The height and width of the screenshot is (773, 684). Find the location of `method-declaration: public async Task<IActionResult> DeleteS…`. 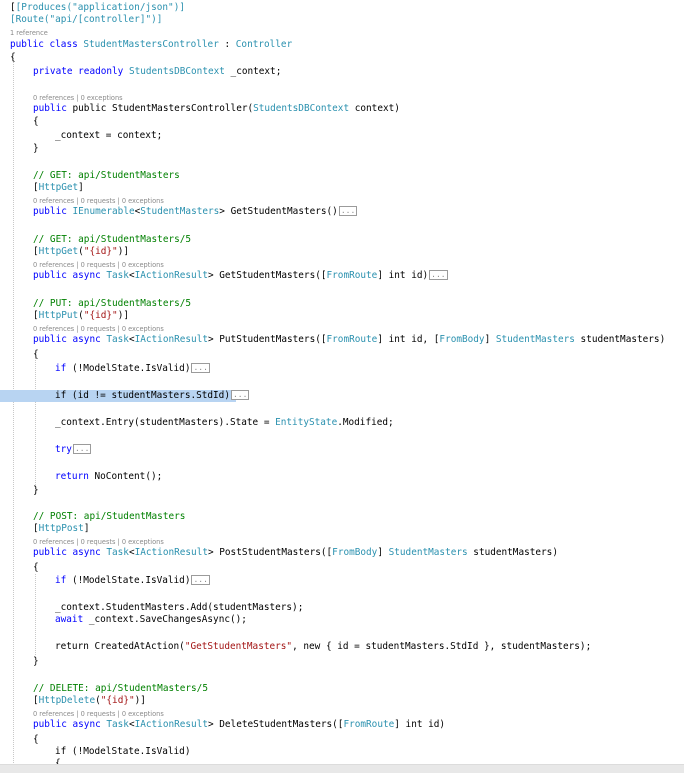

method-declaration: public async Task<IActionResult> DeleteS… is located at coordinates (239, 724).